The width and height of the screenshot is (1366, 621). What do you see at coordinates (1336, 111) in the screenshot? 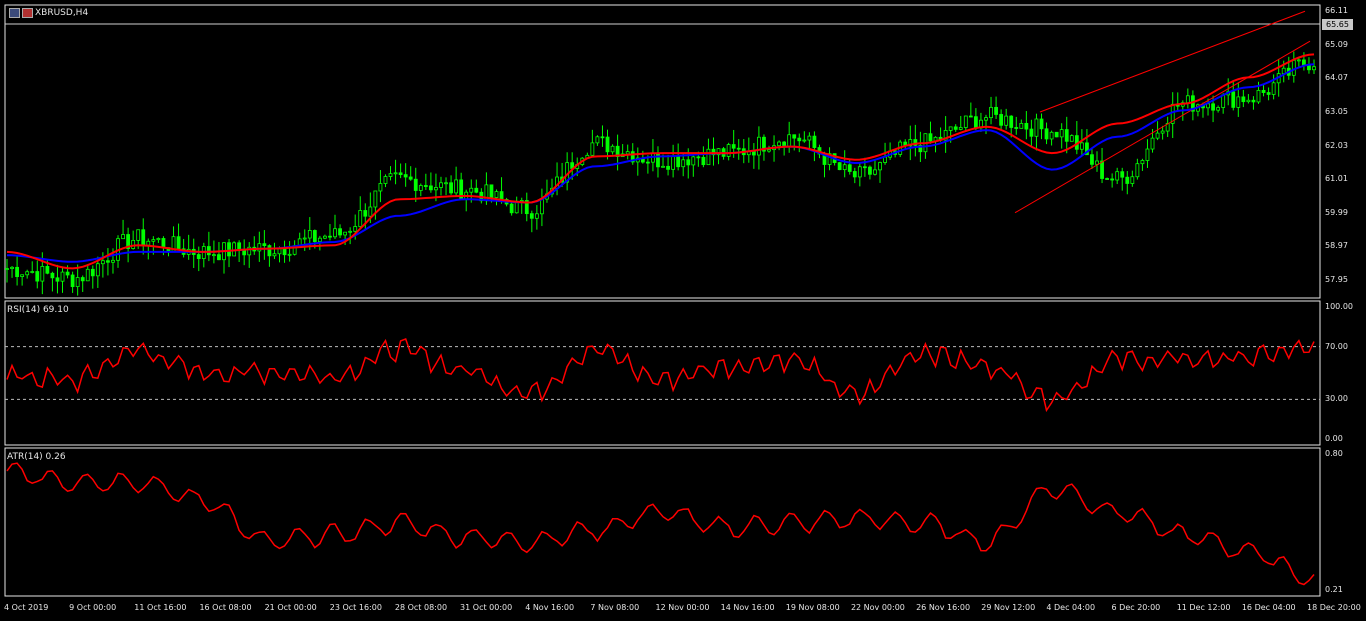
I see `price-tick-label: 63.05` at bounding box center [1336, 111].